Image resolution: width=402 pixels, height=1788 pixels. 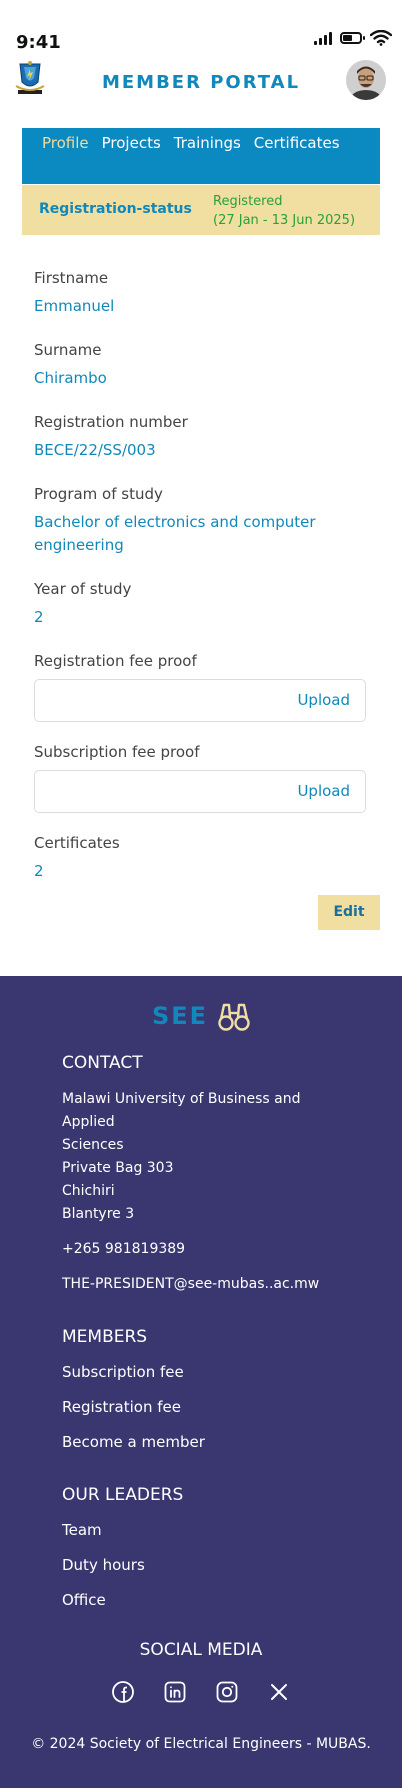 What do you see at coordinates (323, 700) in the screenshot?
I see `registration-fee-upload-button: Upload` at bounding box center [323, 700].